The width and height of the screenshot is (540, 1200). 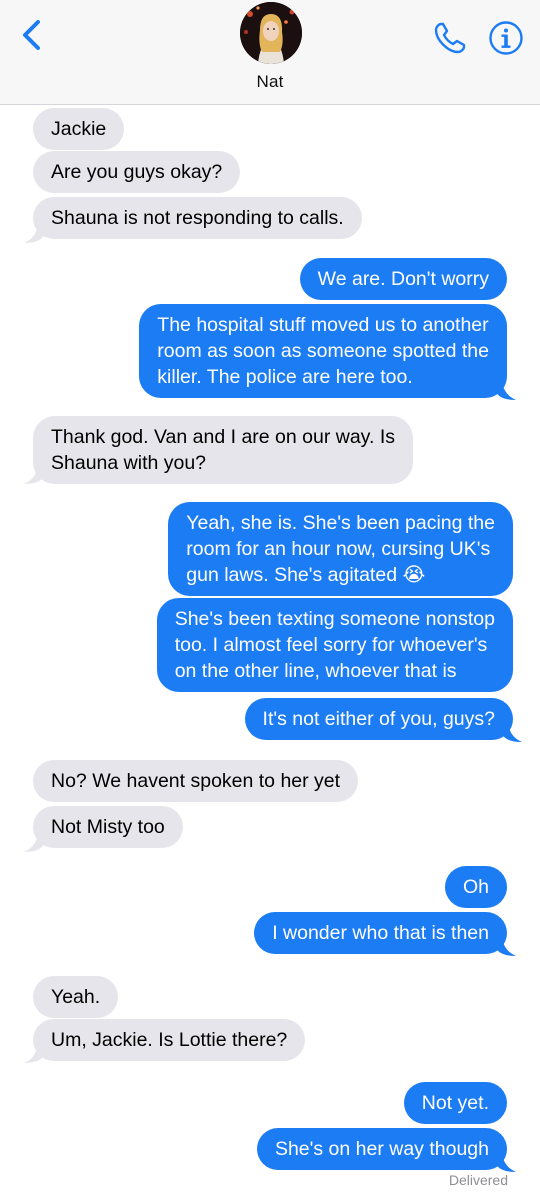 I want to click on message-text: room as soon as someone spotted the, so click(x=323, y=351).